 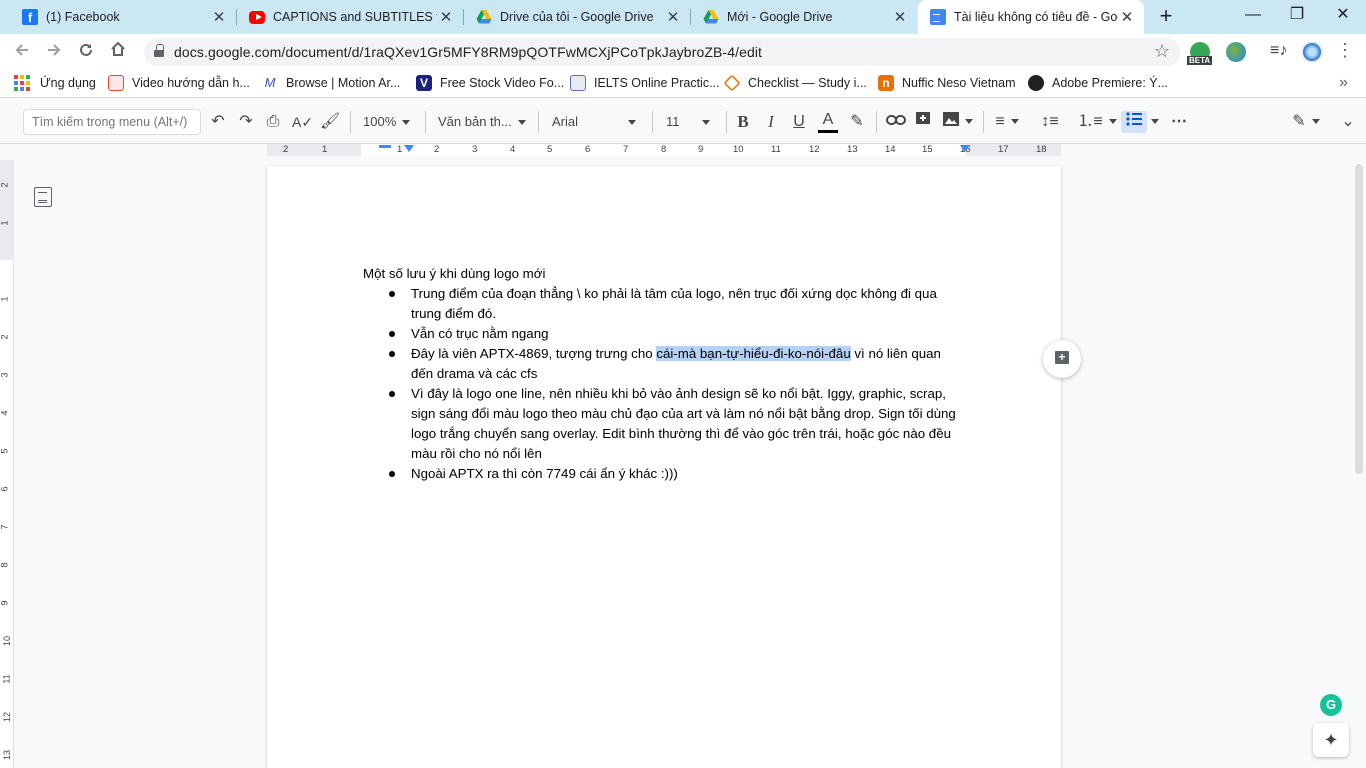 What do you see at coordinates (896, 122) in the screenshot?
I see `link-icon` at bounding box center [896, 122].